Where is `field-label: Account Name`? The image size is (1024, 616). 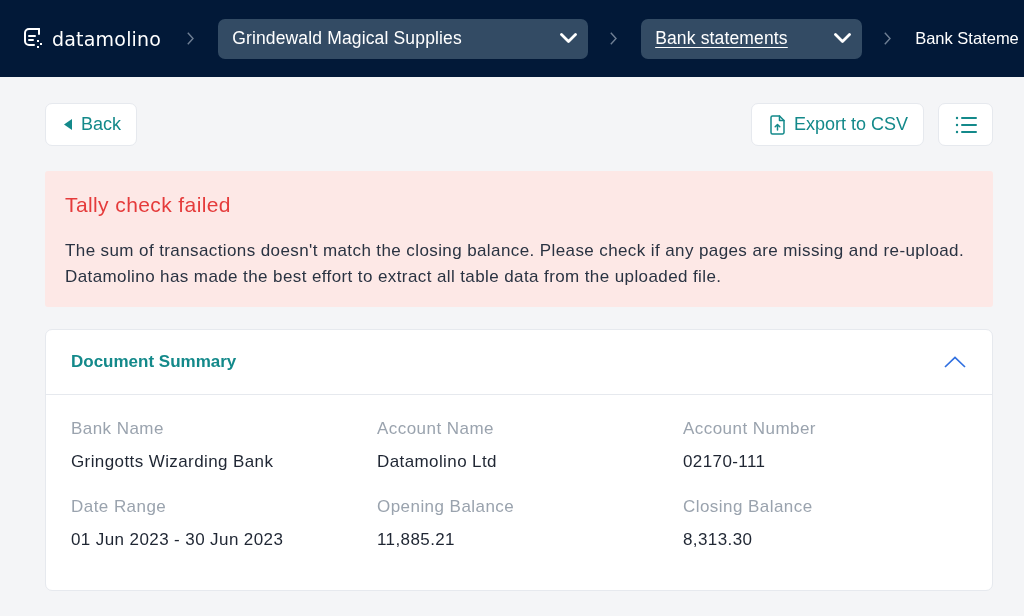
field-label: Account Name is located at coordinates (436, 429).